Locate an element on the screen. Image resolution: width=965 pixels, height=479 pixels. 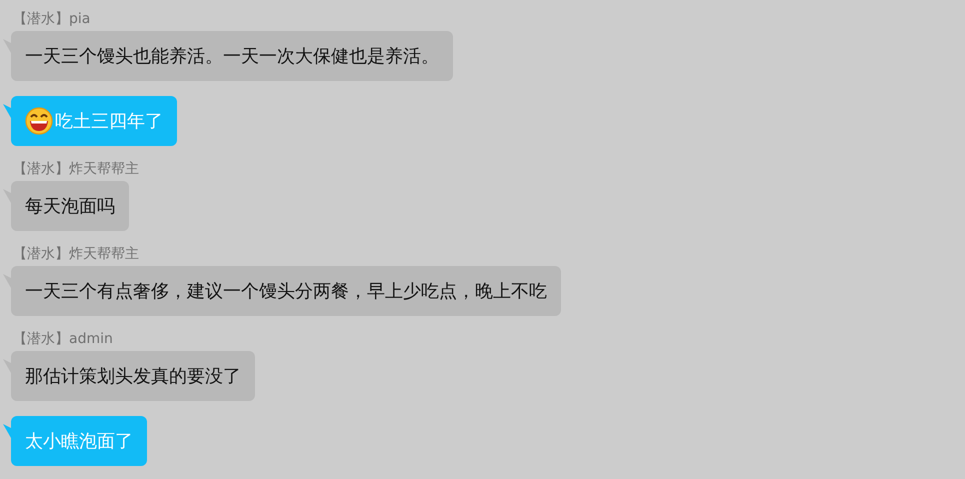
message-text: 那估计策划头发真的要没了 is located at coordinates (133, 376).